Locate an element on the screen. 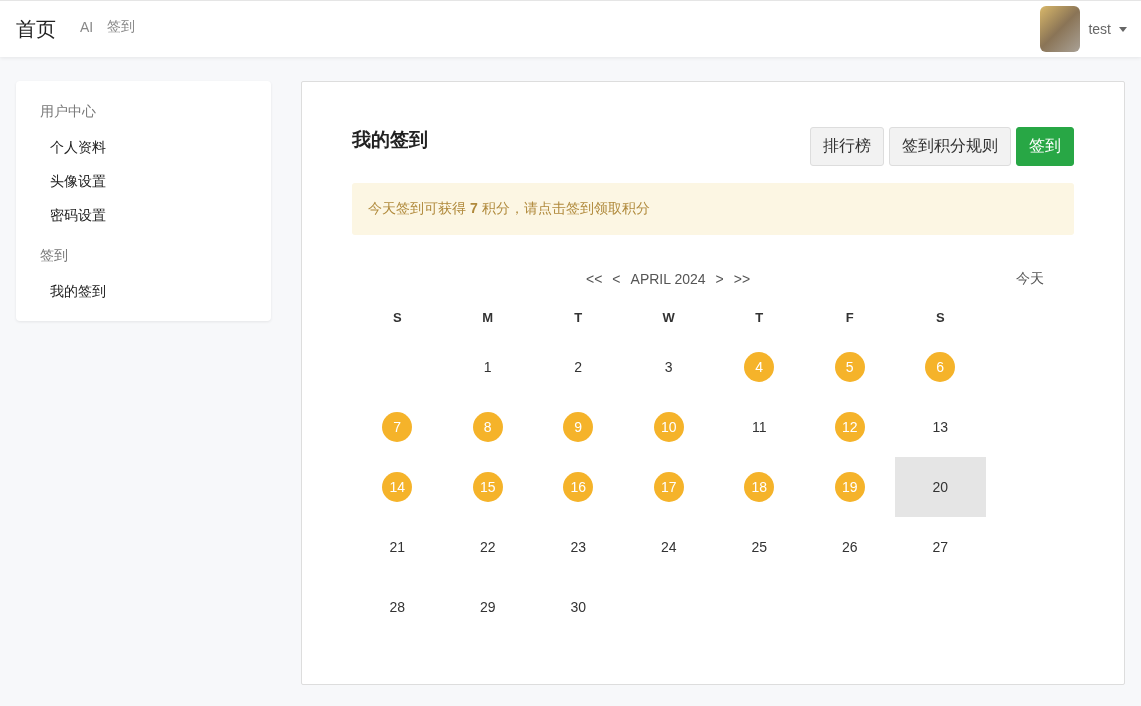 The height and width of the screenshot is (706, 1141). day-number: 22 is located at coordinates (487, 547).